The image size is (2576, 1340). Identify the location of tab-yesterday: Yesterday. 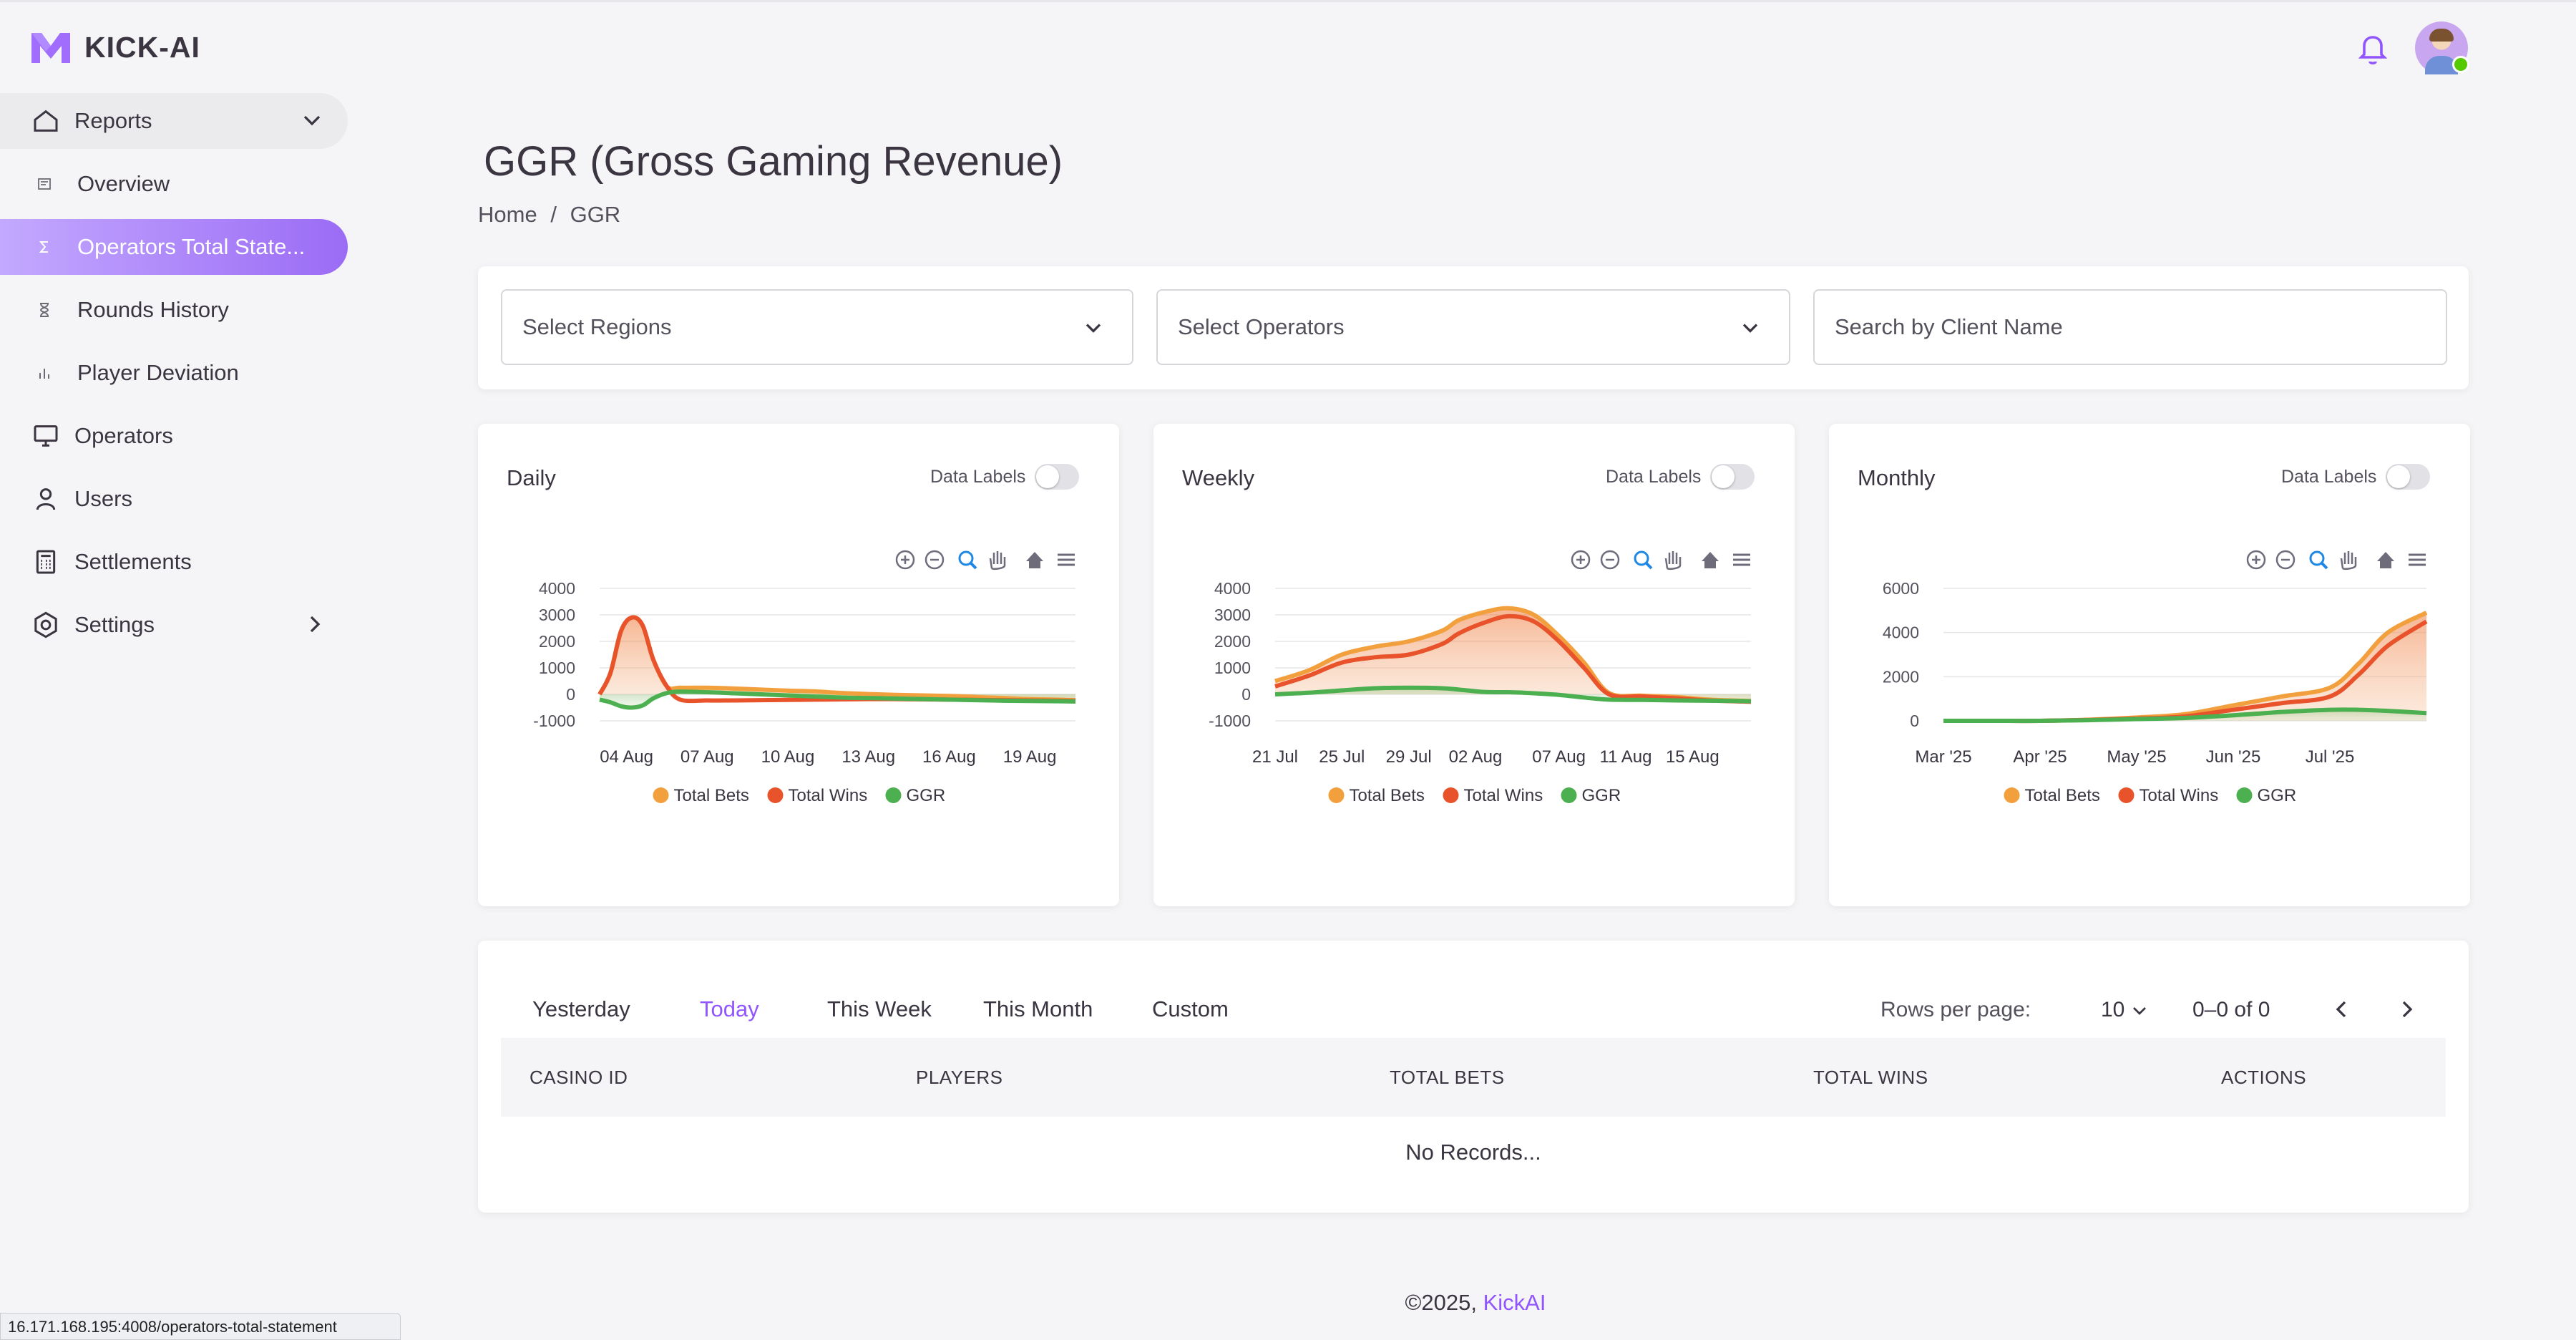
(581, 1009).